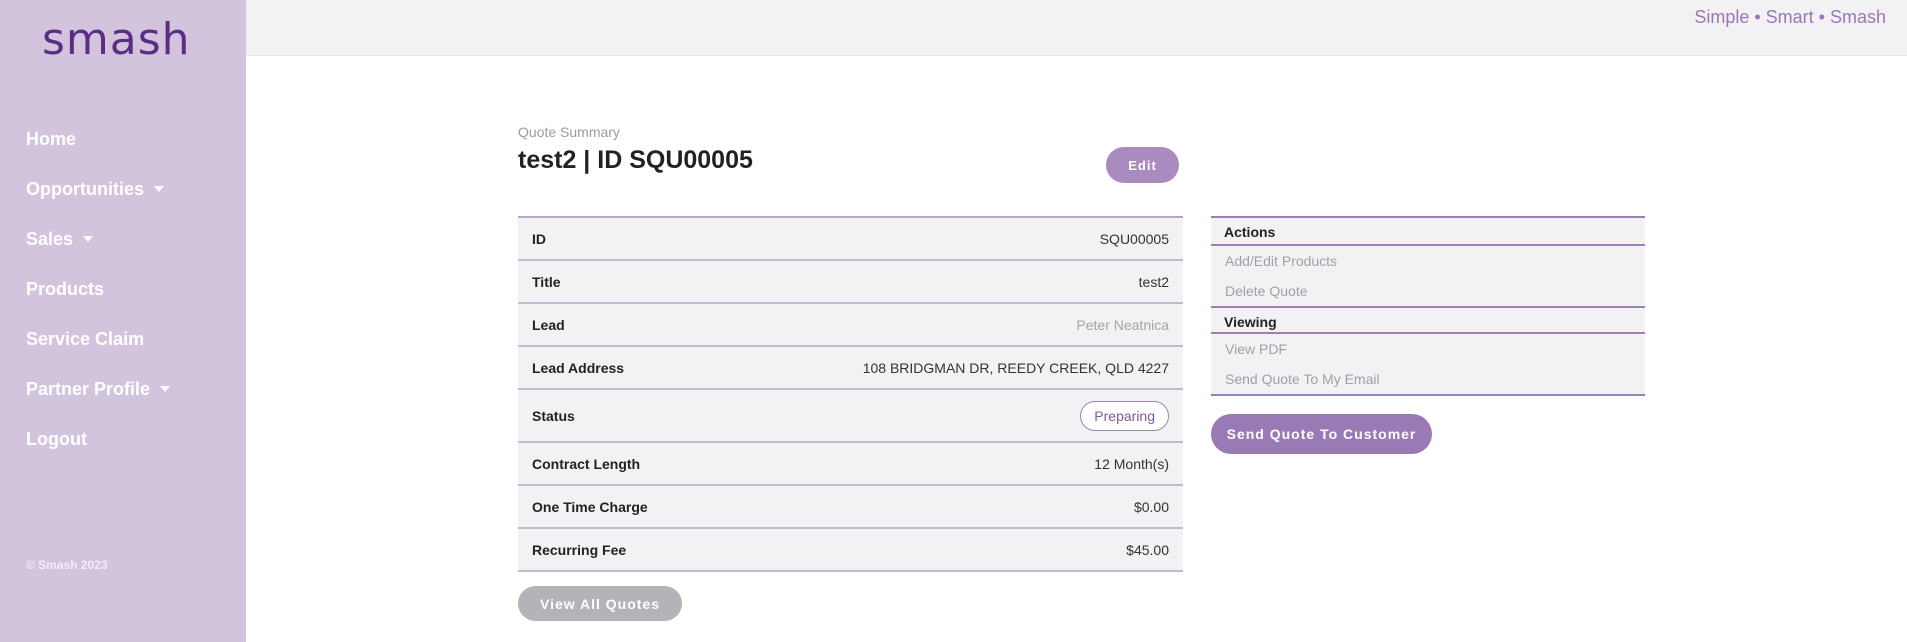 This screenshot has width=1907, height=642. I want to click on sidebar-item-home: Home, so click(123, 139).